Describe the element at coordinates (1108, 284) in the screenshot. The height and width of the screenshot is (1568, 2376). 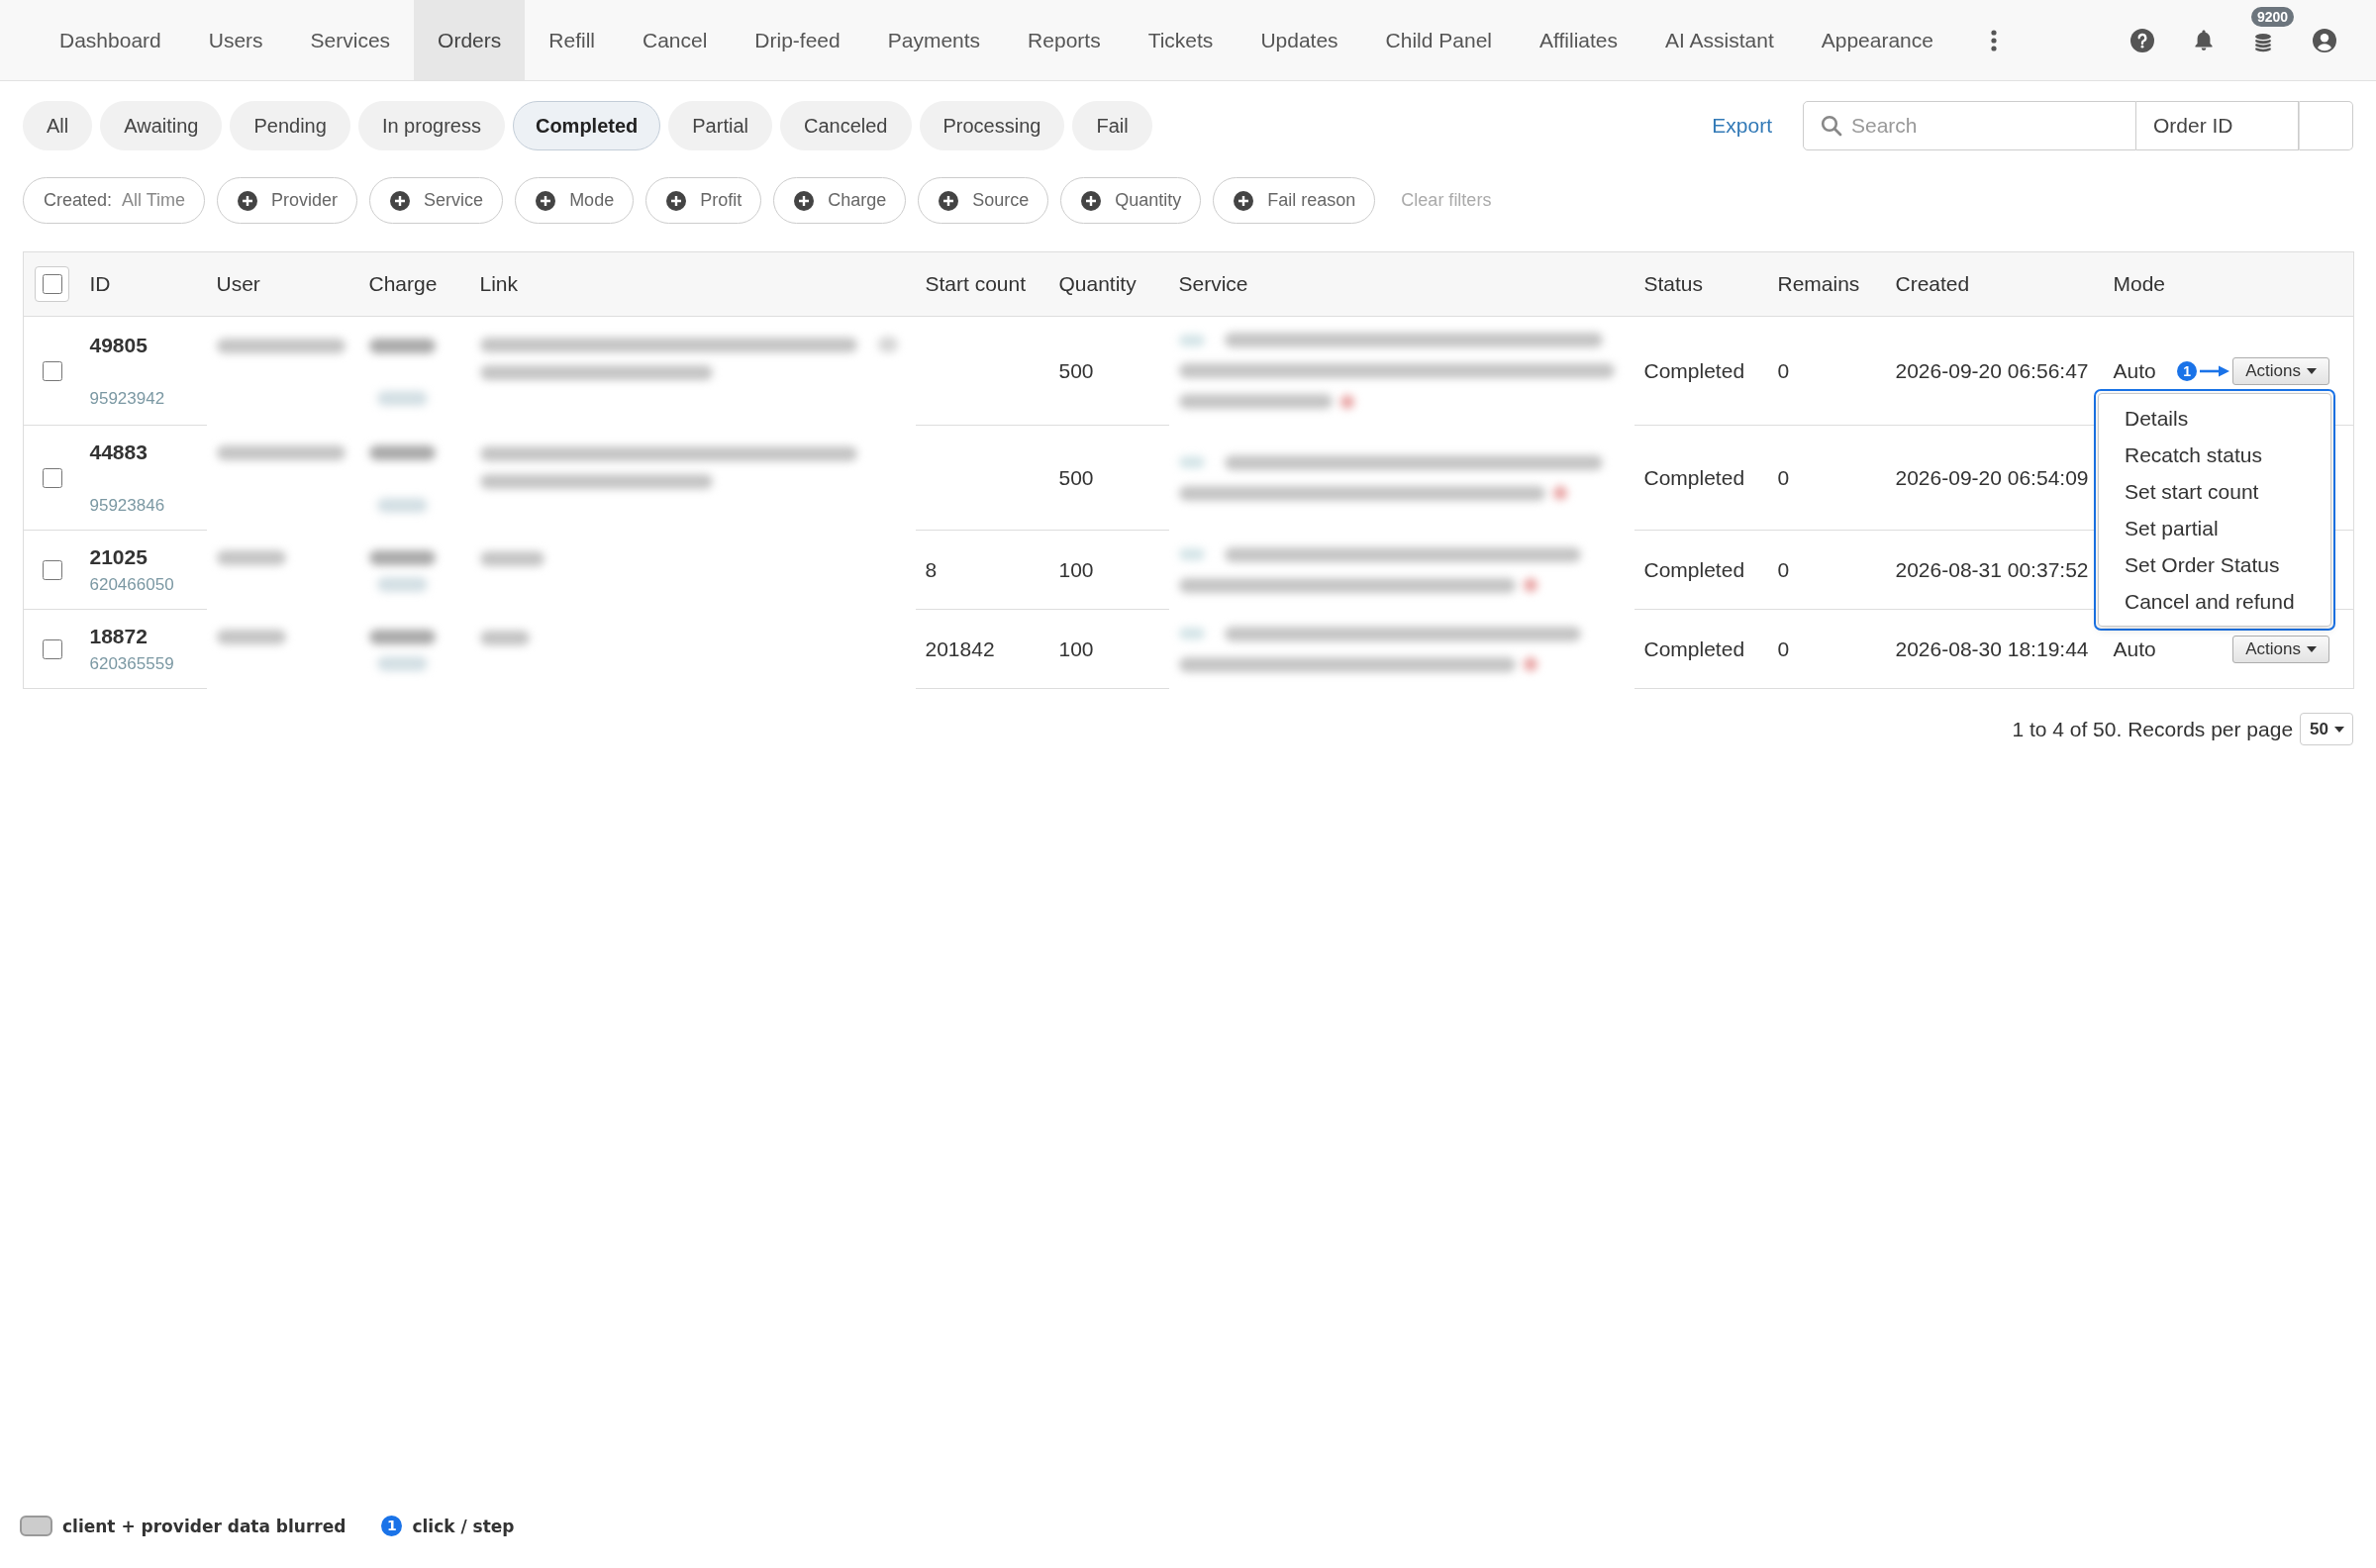
I see `column-header: Quantity` at that location.